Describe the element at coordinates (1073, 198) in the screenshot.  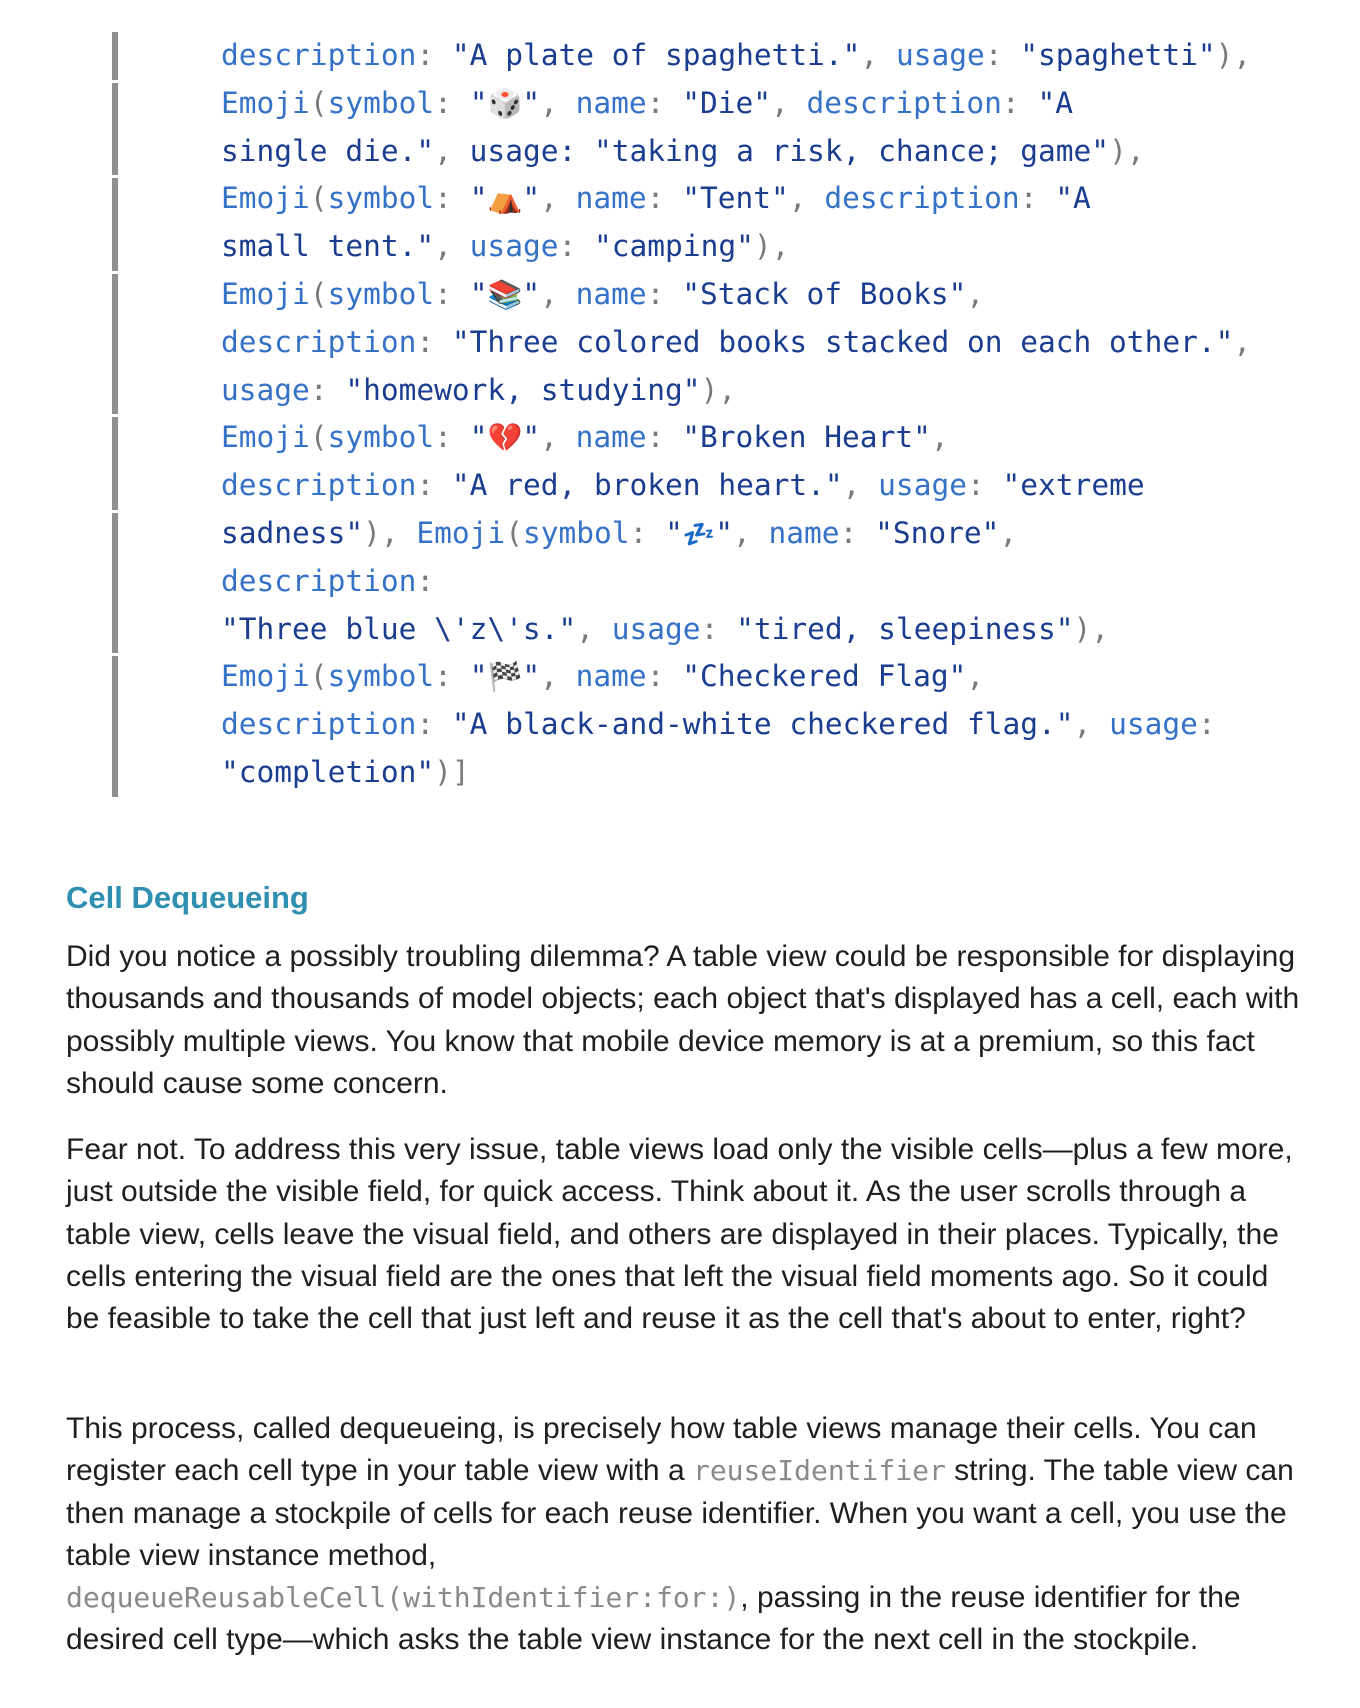
I see `code-token: "A` at that location.